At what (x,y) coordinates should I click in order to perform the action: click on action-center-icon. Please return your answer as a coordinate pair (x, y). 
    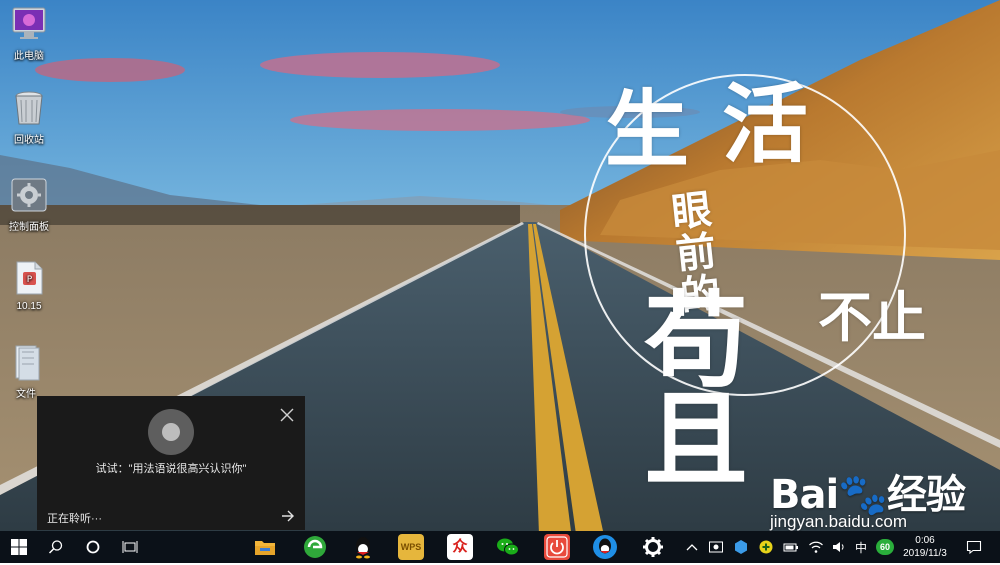
    Looking at the image, I should click on (974, 547).